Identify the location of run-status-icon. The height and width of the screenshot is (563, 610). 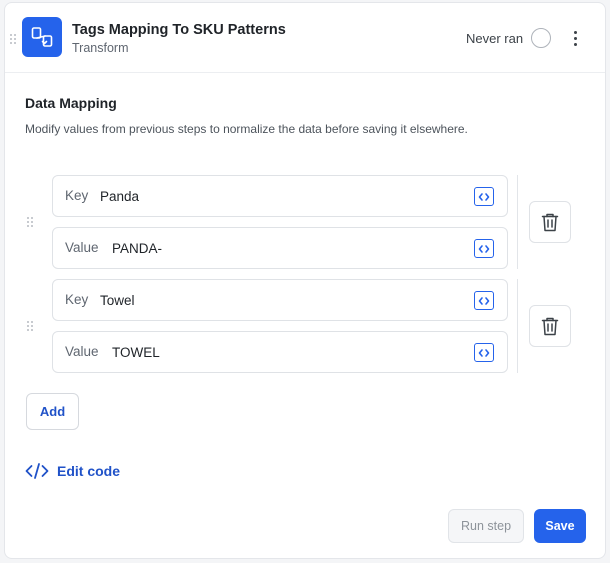
(541, 38).